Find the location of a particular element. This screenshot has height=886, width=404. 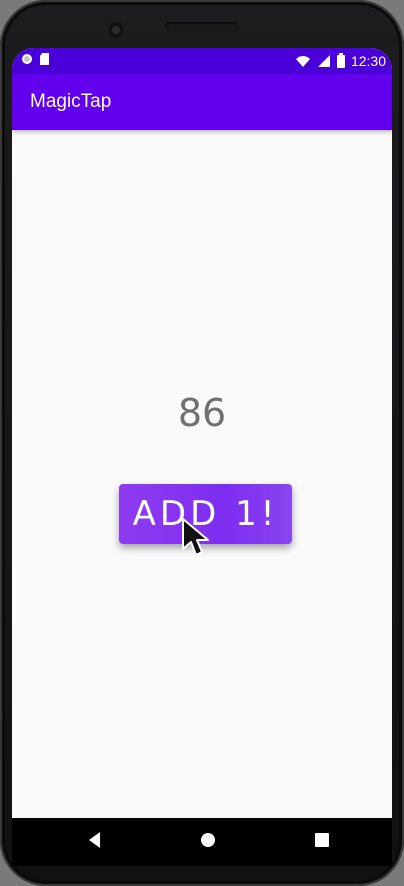

wifi-icon is located at coordinates (302, 61).